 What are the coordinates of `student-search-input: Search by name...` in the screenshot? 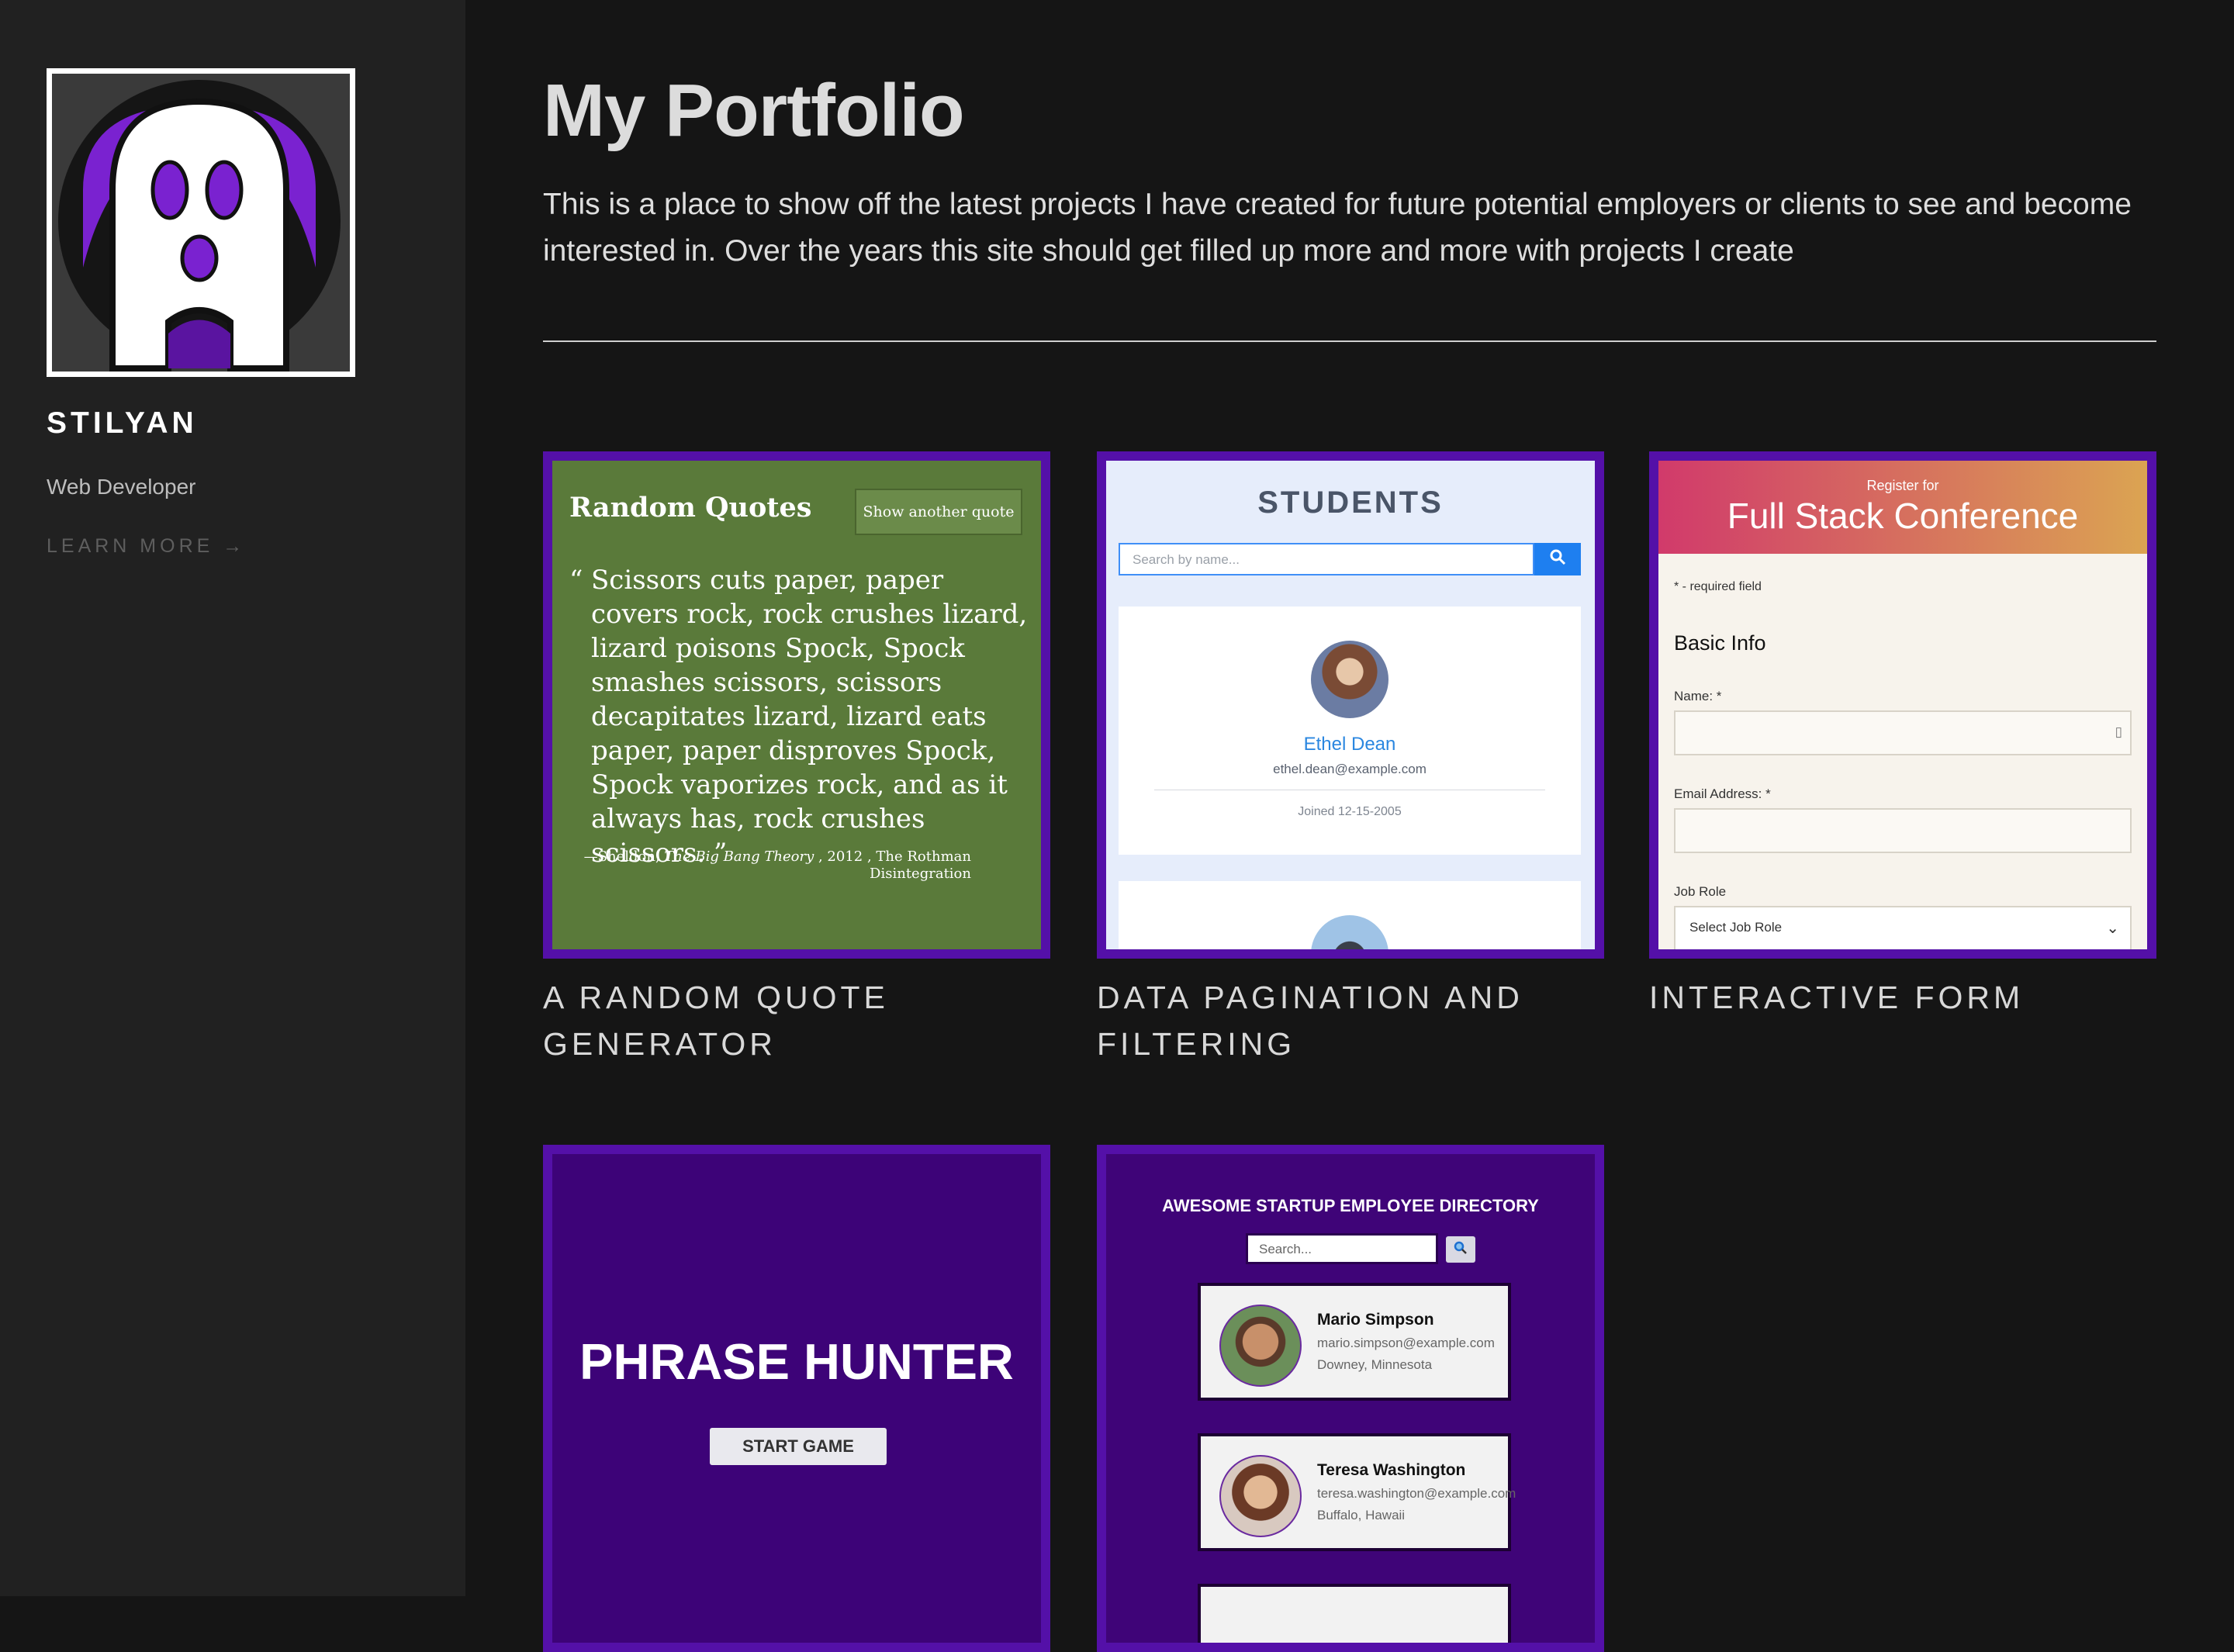 It's located at (1326, 559).